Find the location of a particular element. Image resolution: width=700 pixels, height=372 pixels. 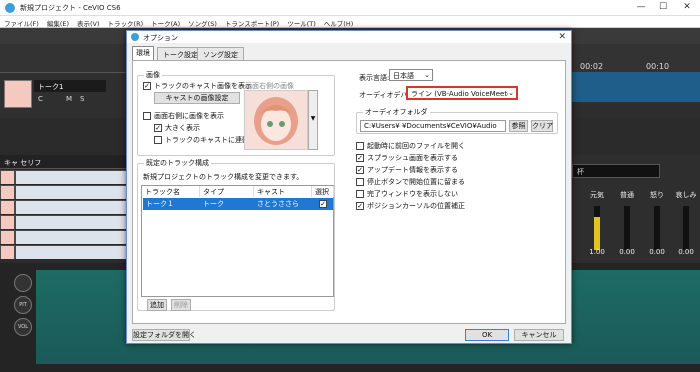

cast-list is located at coordinates (64, 215).